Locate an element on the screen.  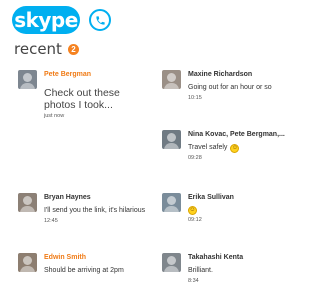
message-preview: Brilliant. is located at coordinates (200, 270).